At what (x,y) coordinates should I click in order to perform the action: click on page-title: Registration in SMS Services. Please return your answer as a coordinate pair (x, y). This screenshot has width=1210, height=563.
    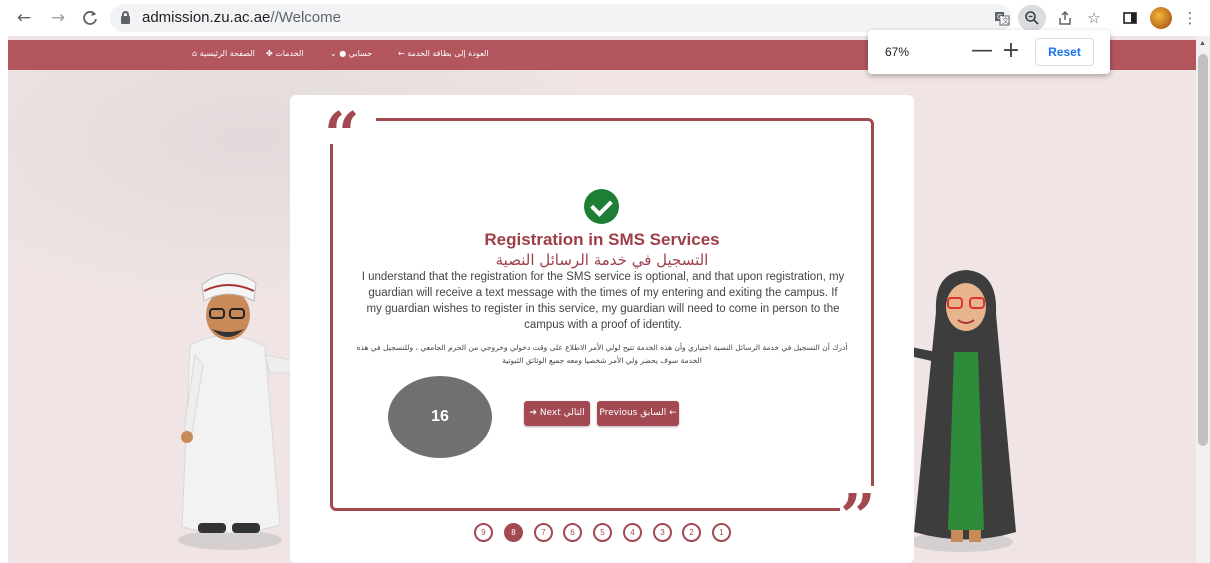
    Looking at the image, I should click on (602, 239).